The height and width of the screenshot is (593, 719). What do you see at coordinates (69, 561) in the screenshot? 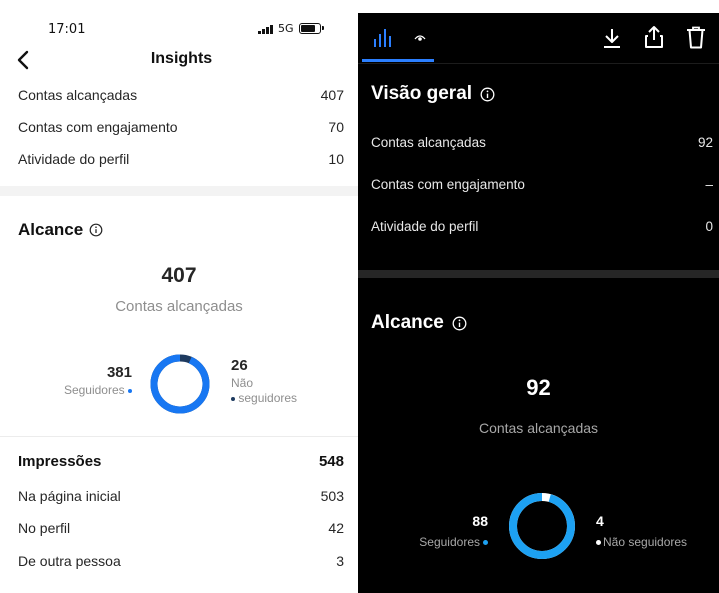
I see `row-label: De outra pessoa` at bounding box center [69, 561].